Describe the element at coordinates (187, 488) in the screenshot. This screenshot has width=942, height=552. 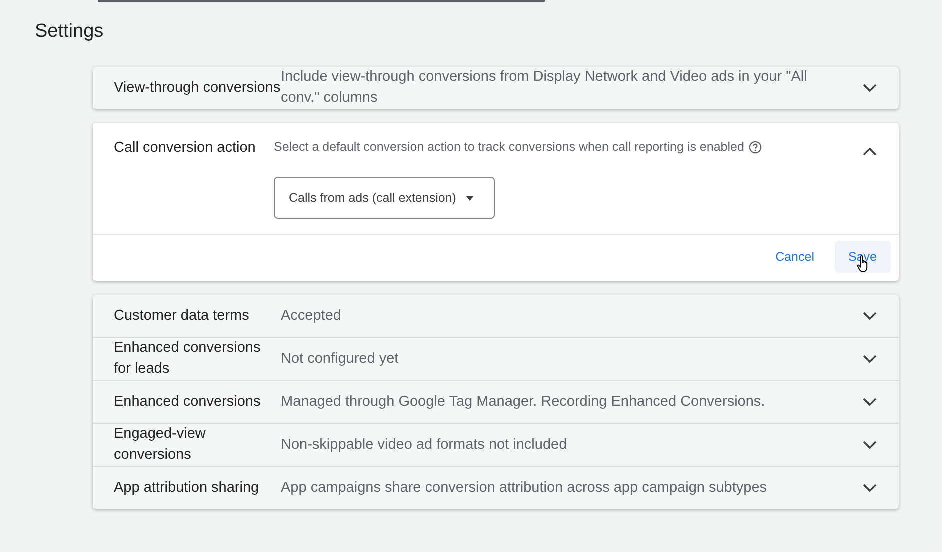
I see `setting-label: App attribution sharing` at that location.